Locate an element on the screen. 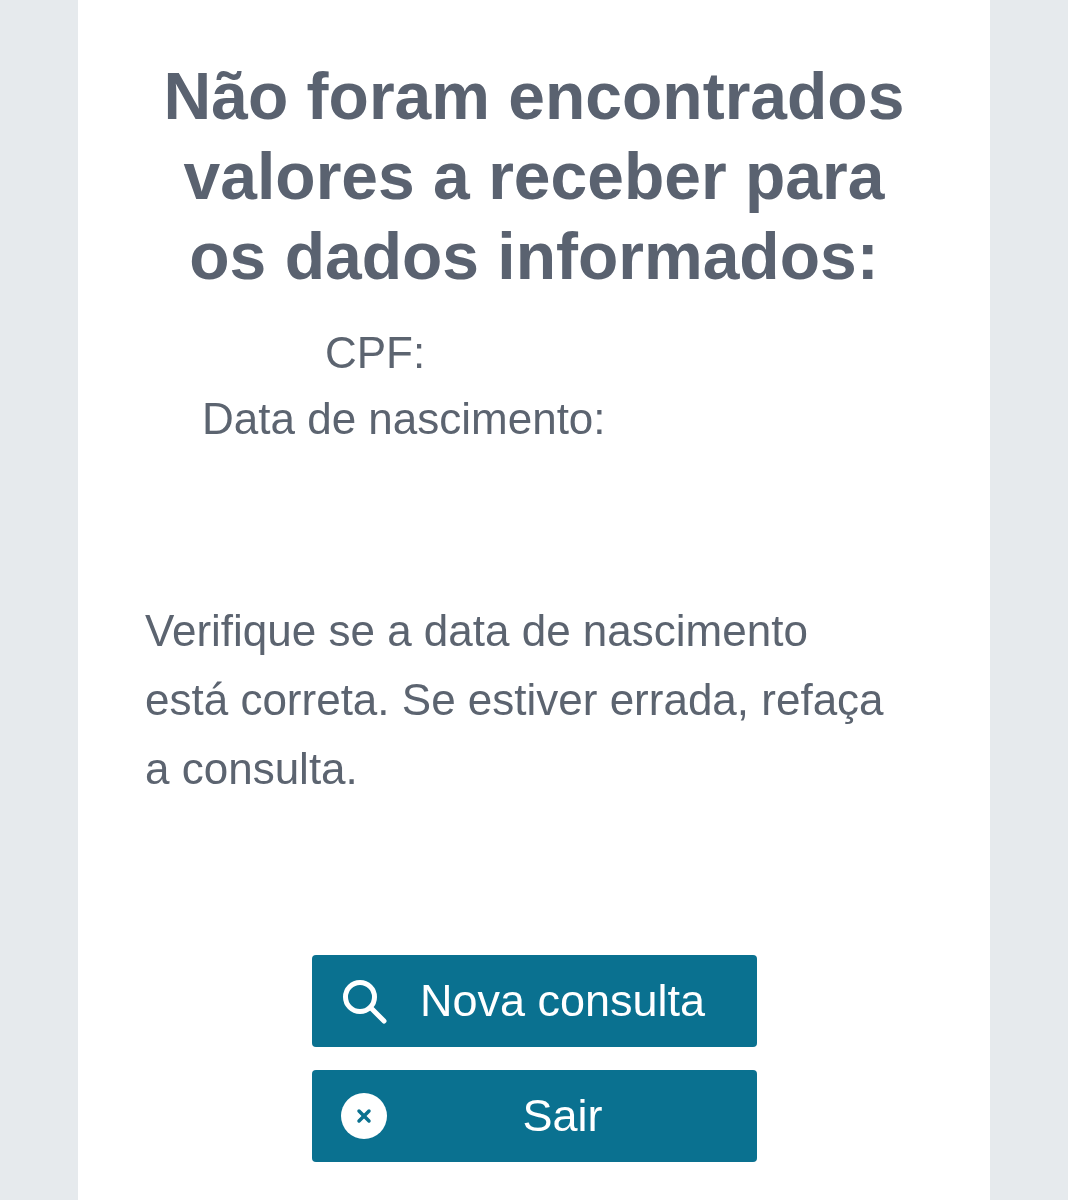  instruction-text: Verifique se a data de nascimento está correta. Se estiver errada, refaça a consulta. is located at coordinates (515, 700).